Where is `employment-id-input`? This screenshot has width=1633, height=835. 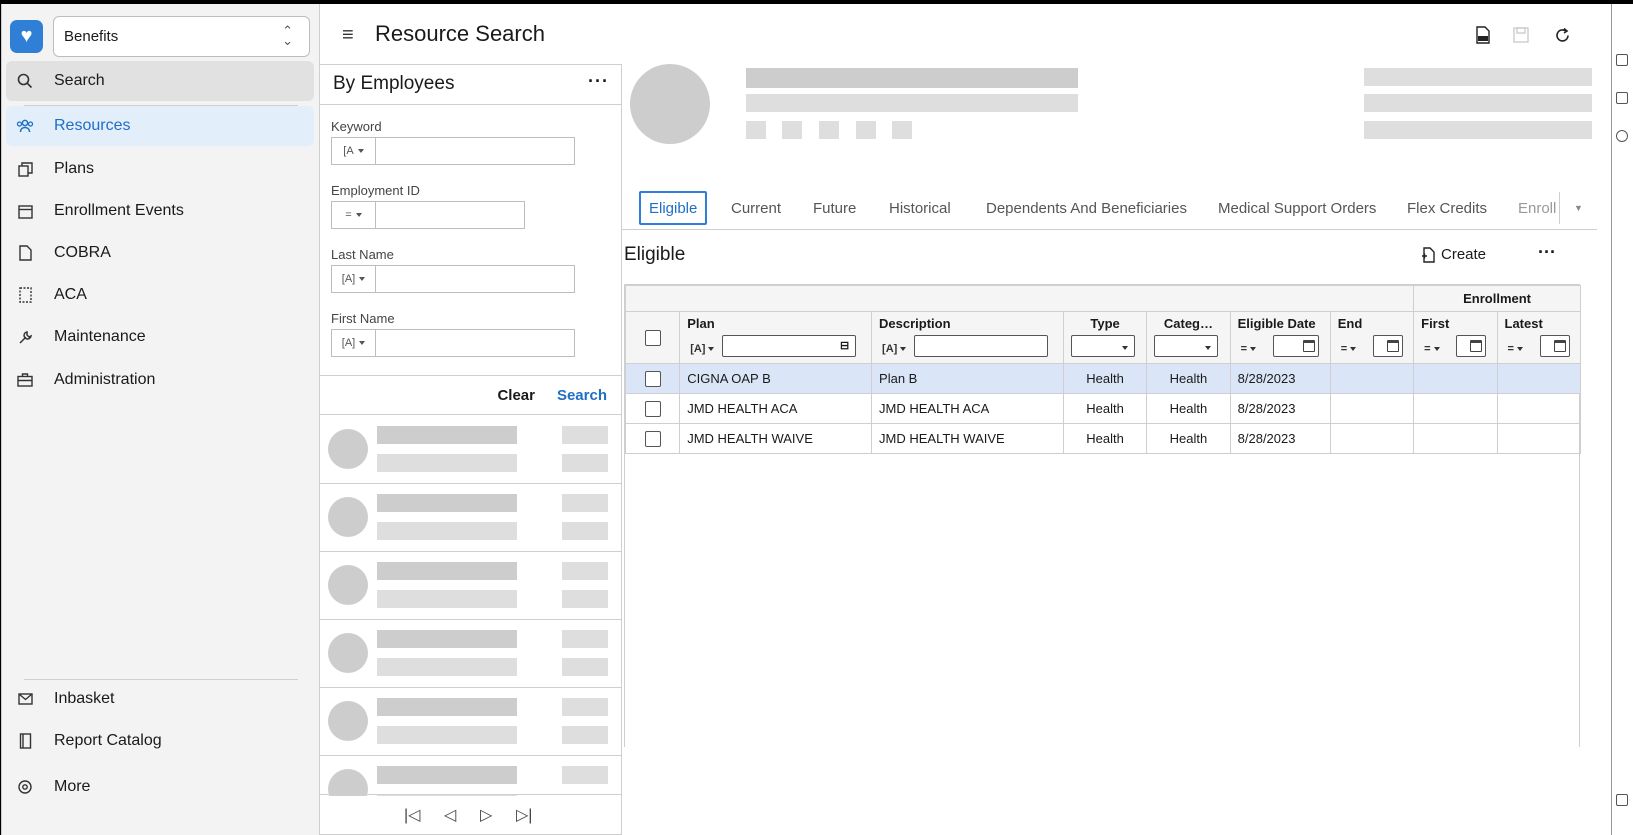
employment-id-input is located at coordinates (450, 215).